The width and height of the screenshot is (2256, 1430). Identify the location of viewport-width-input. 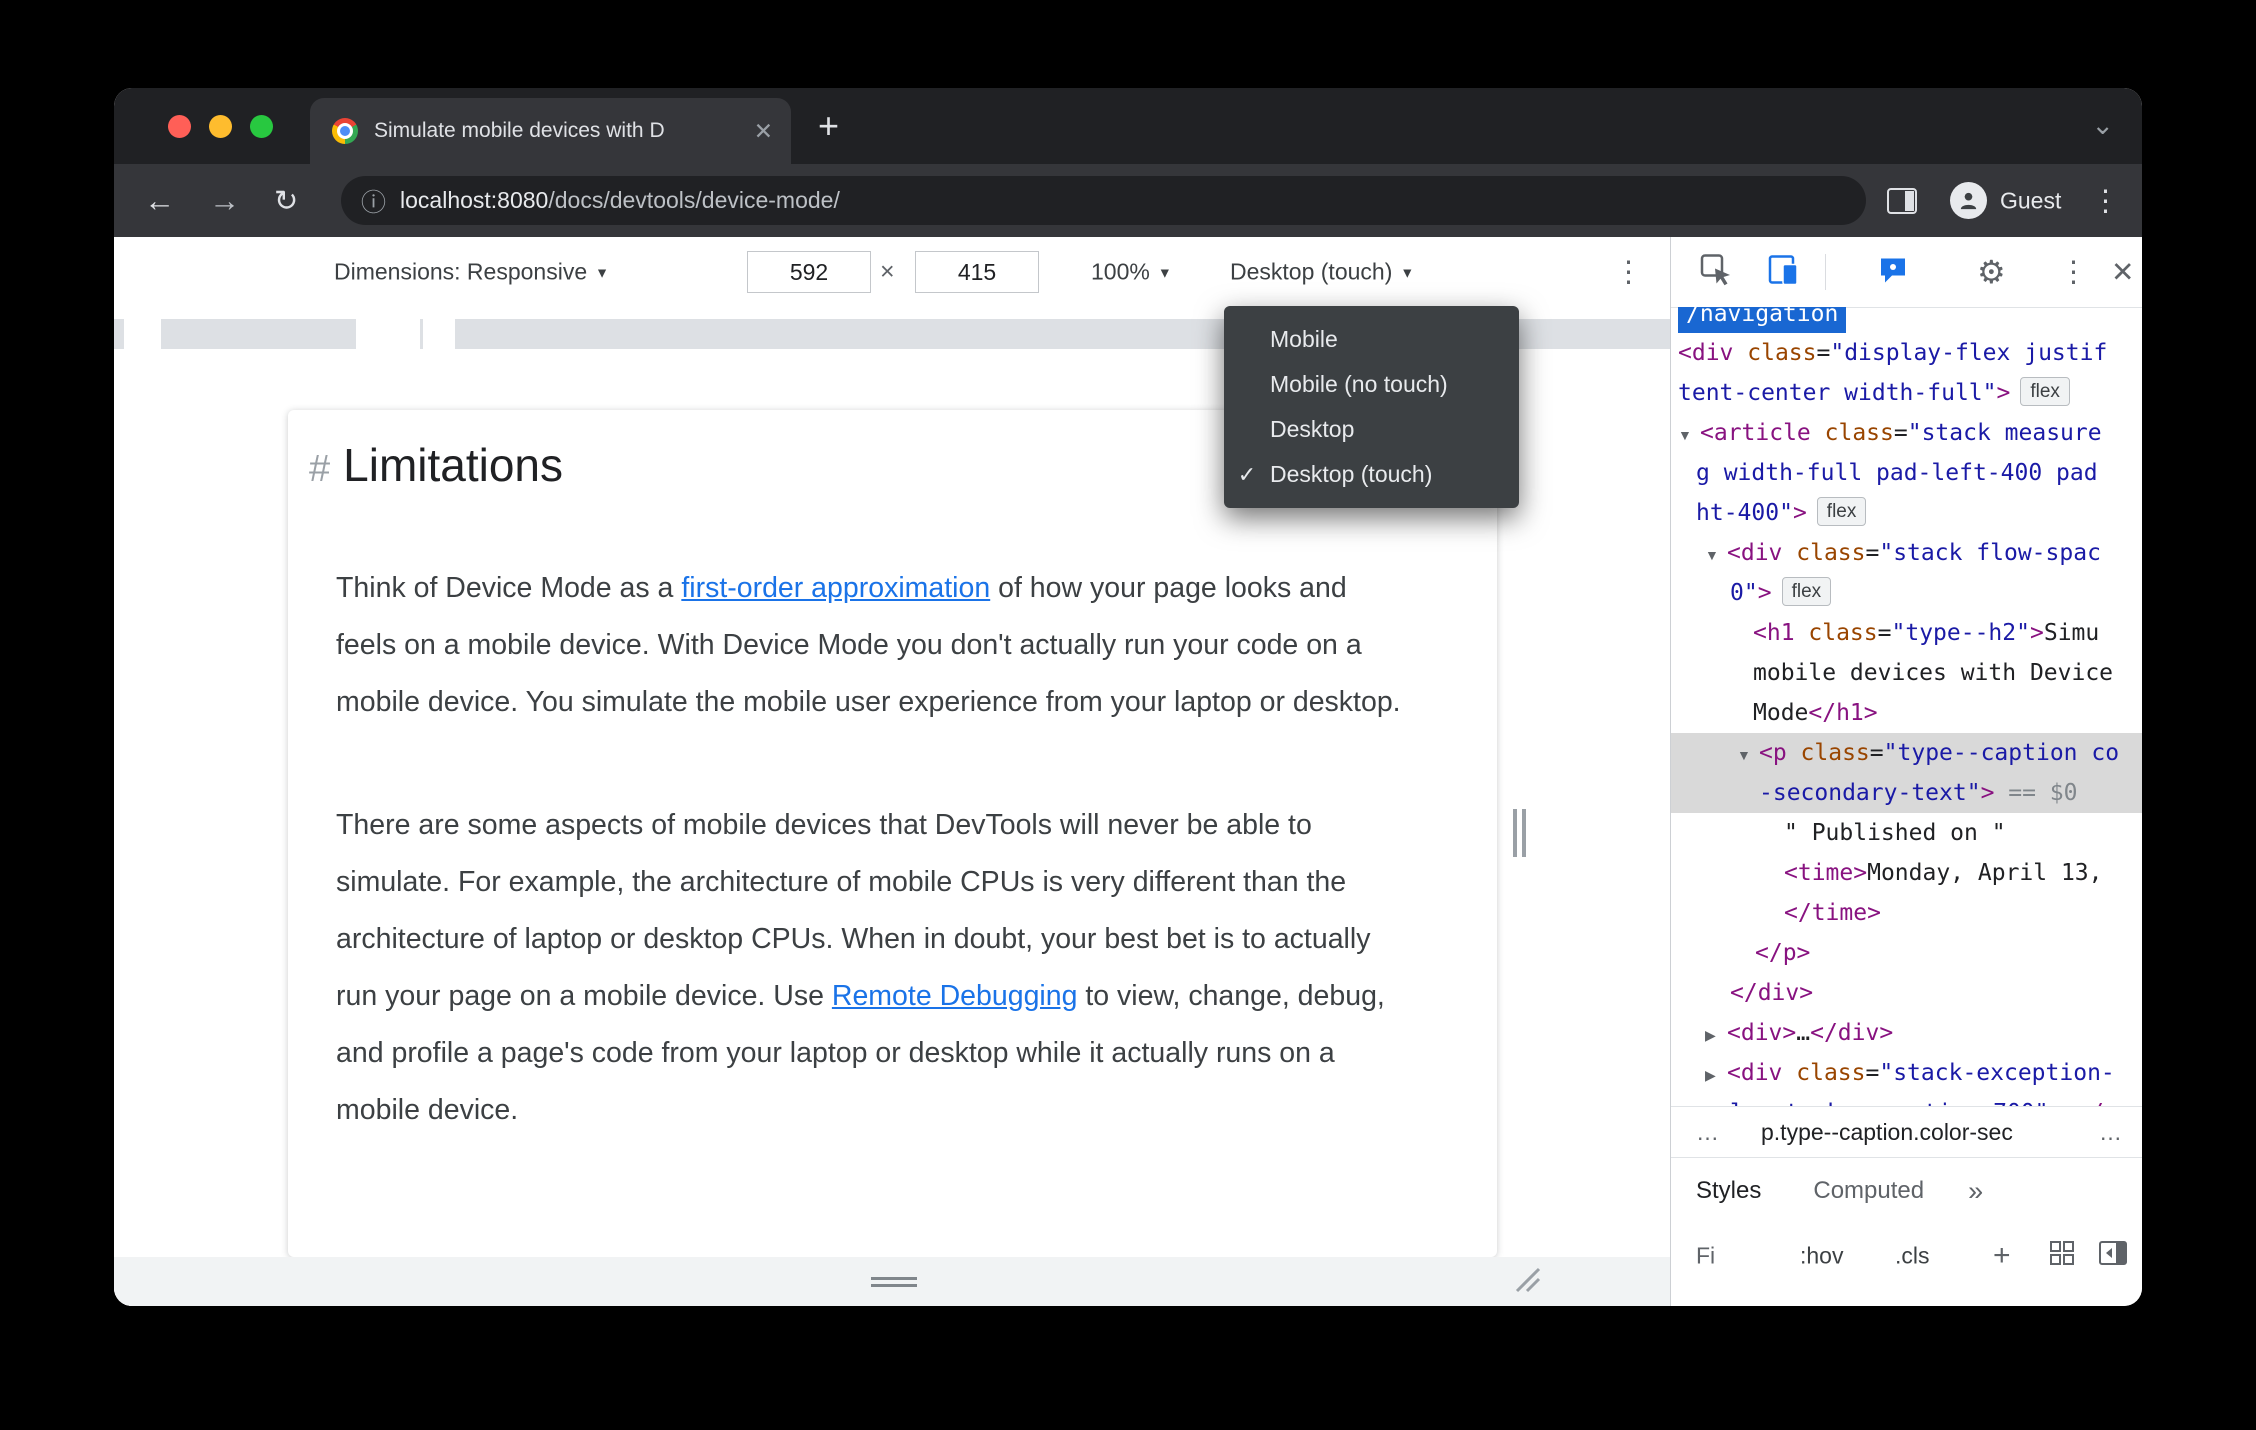
(809, 272).